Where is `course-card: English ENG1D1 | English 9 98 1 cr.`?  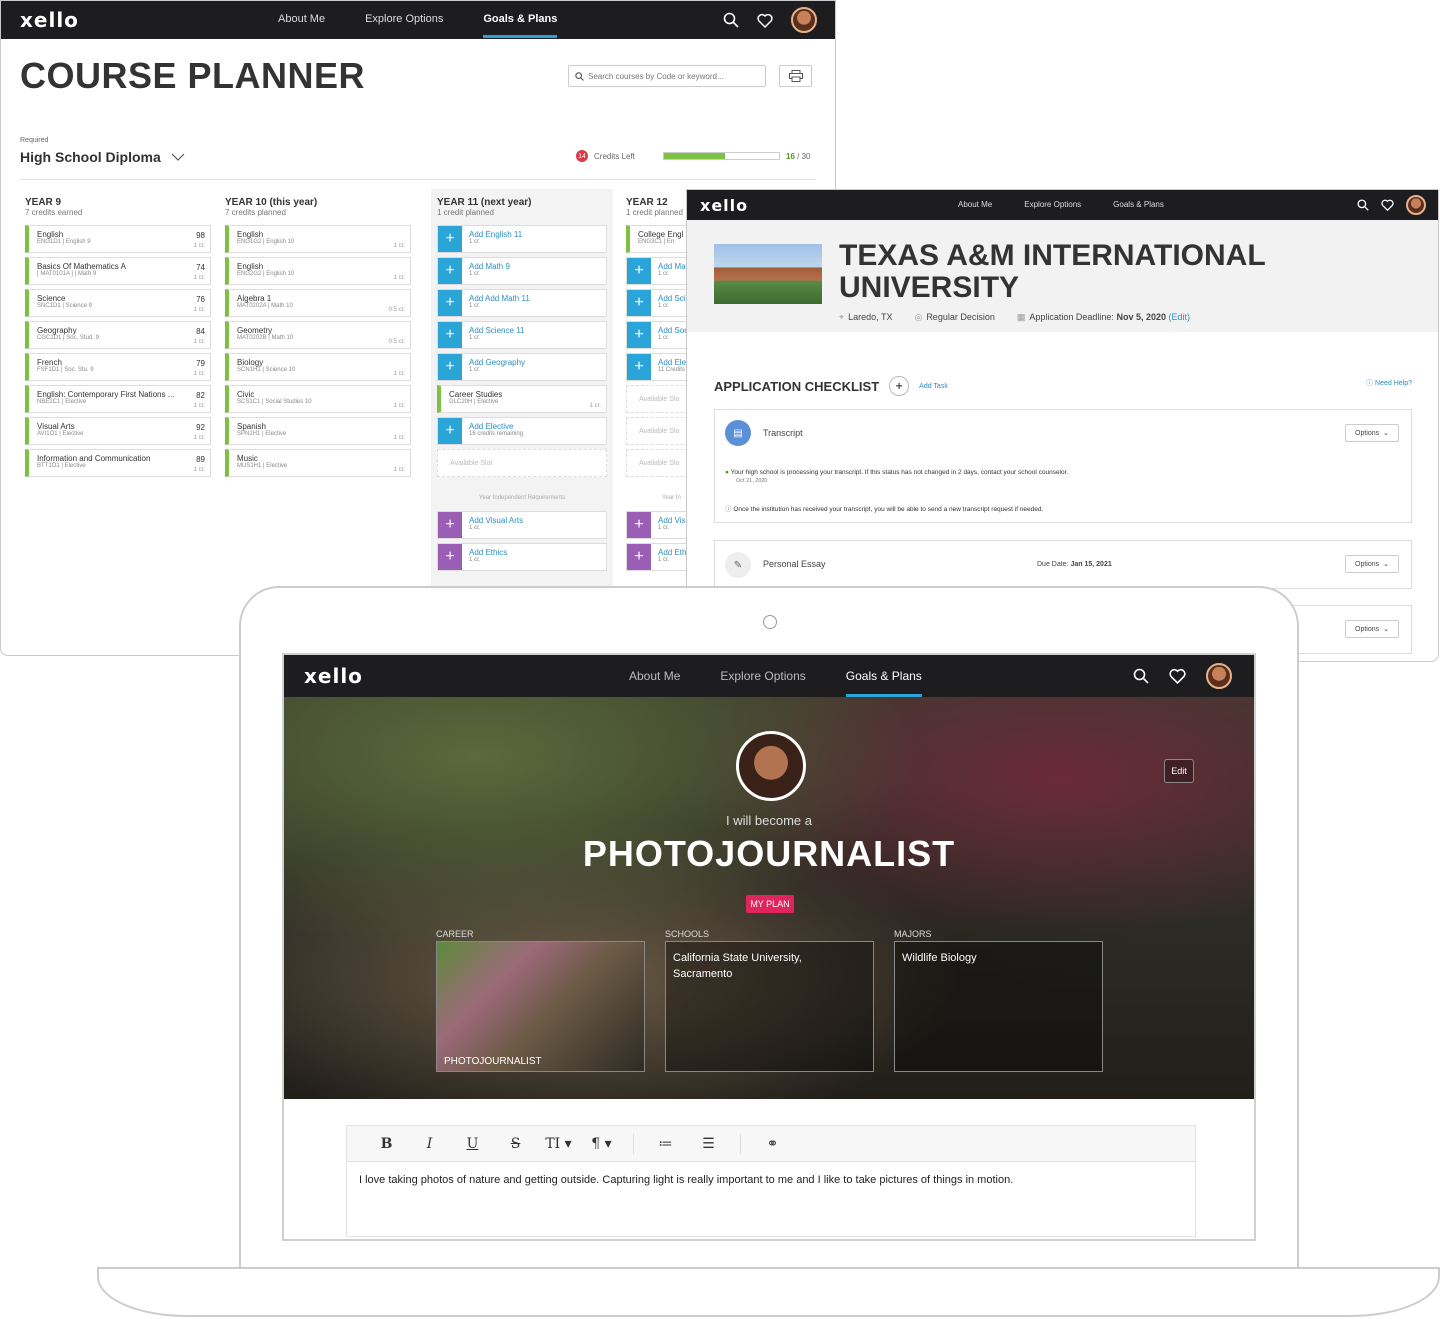
course-card: English ENG1D1 | English 9 98 1 cr. is located at coordinates (118, 239).